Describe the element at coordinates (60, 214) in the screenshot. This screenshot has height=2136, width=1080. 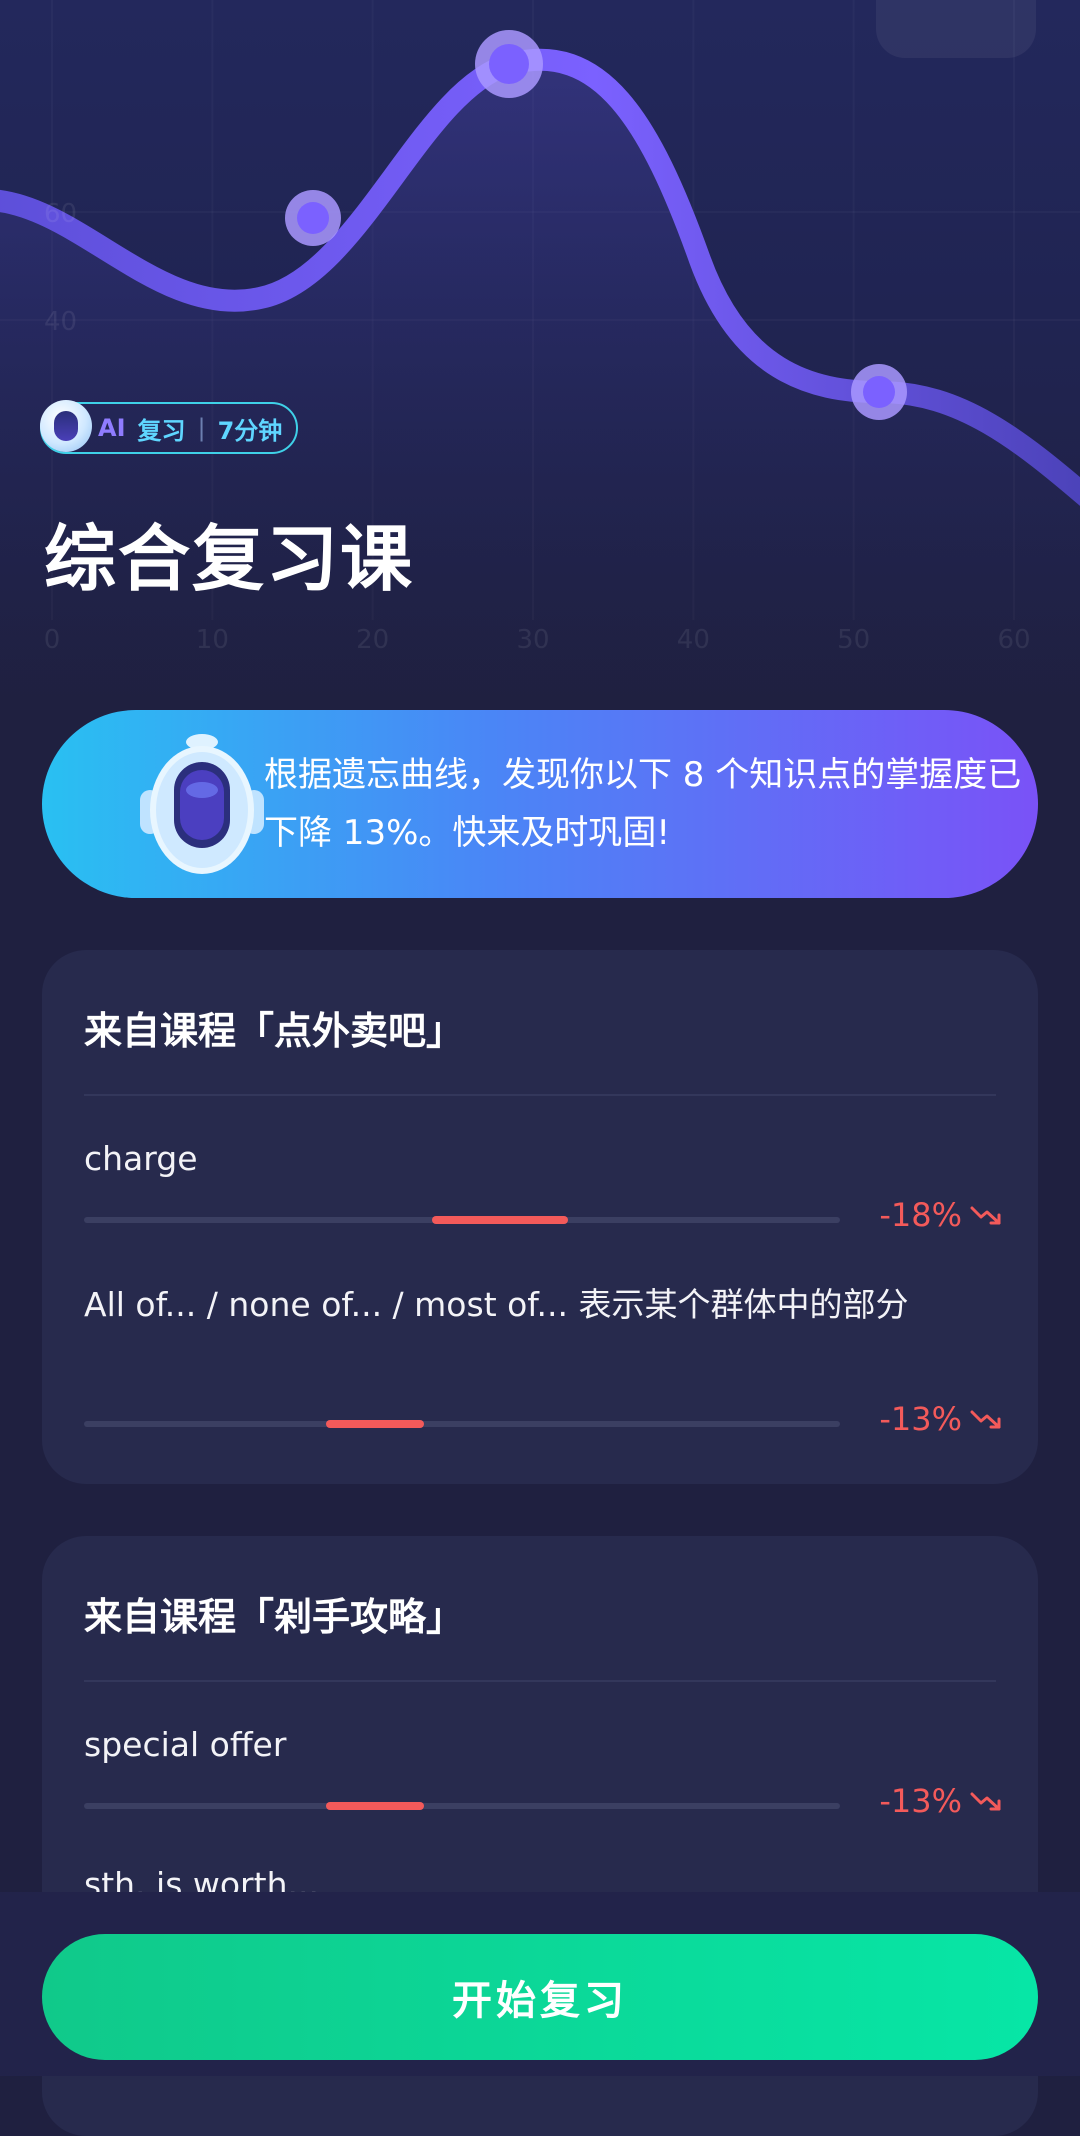
I see `y-tick-label: 60` at that location.